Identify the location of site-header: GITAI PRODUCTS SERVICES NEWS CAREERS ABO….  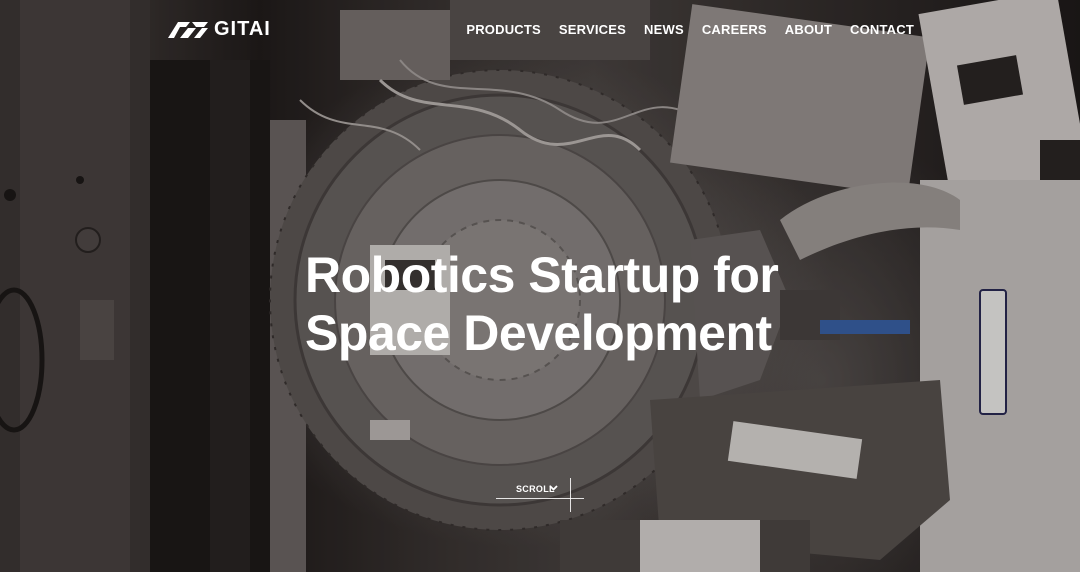
(540, 31).